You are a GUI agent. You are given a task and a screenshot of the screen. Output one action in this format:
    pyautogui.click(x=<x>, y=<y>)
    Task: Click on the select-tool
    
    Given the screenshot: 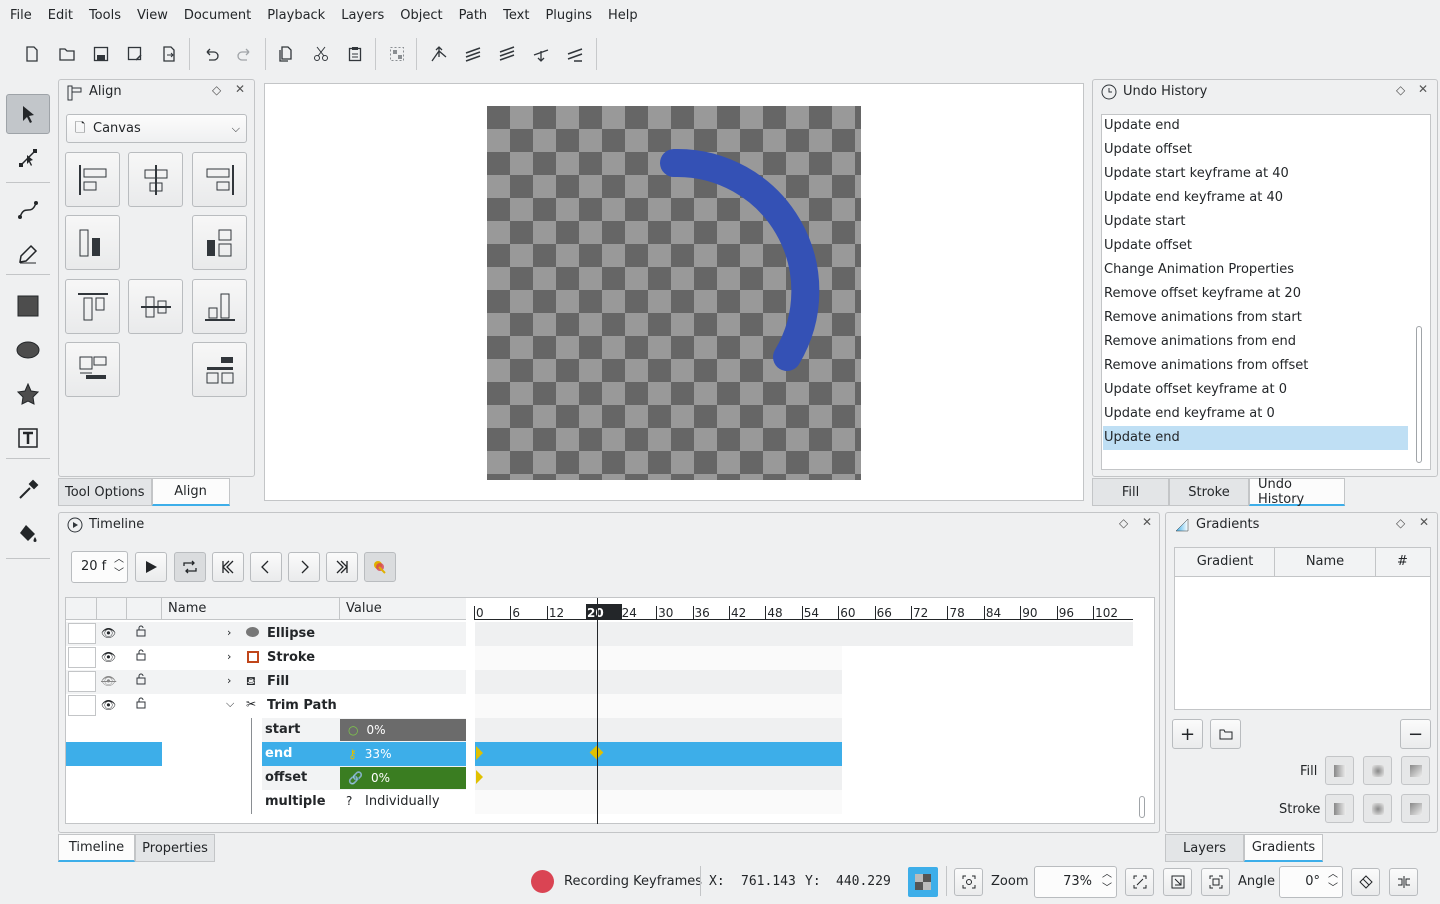 What is the action you would take?
    pyautogui.click(x=28, y=114)
    